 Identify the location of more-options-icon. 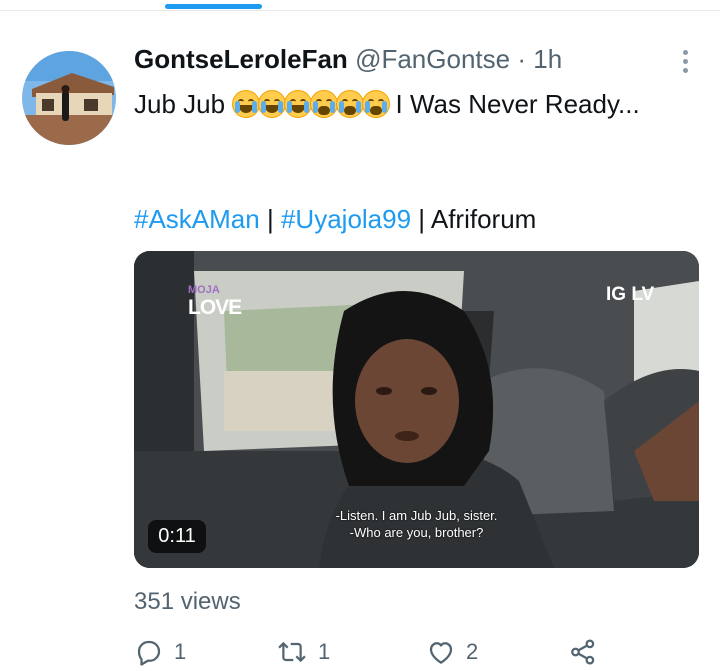
(685, 62).